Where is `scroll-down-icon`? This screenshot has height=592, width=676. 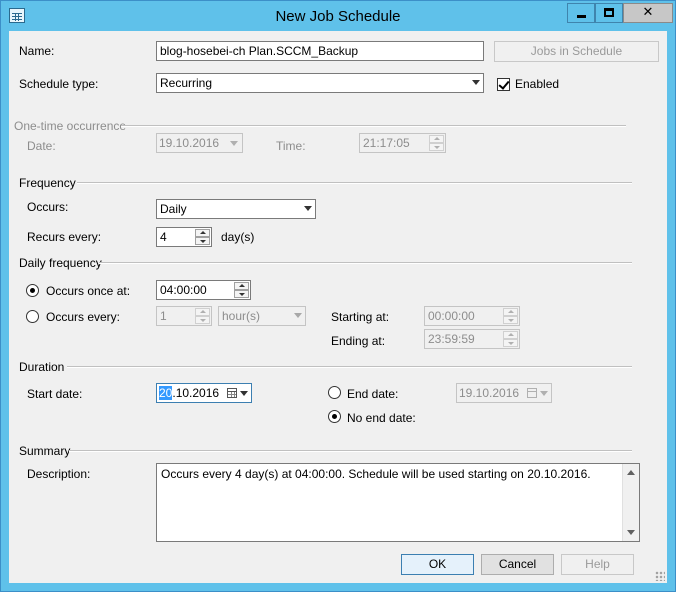 scroll-down-icon is located at coordinates (631, 532).